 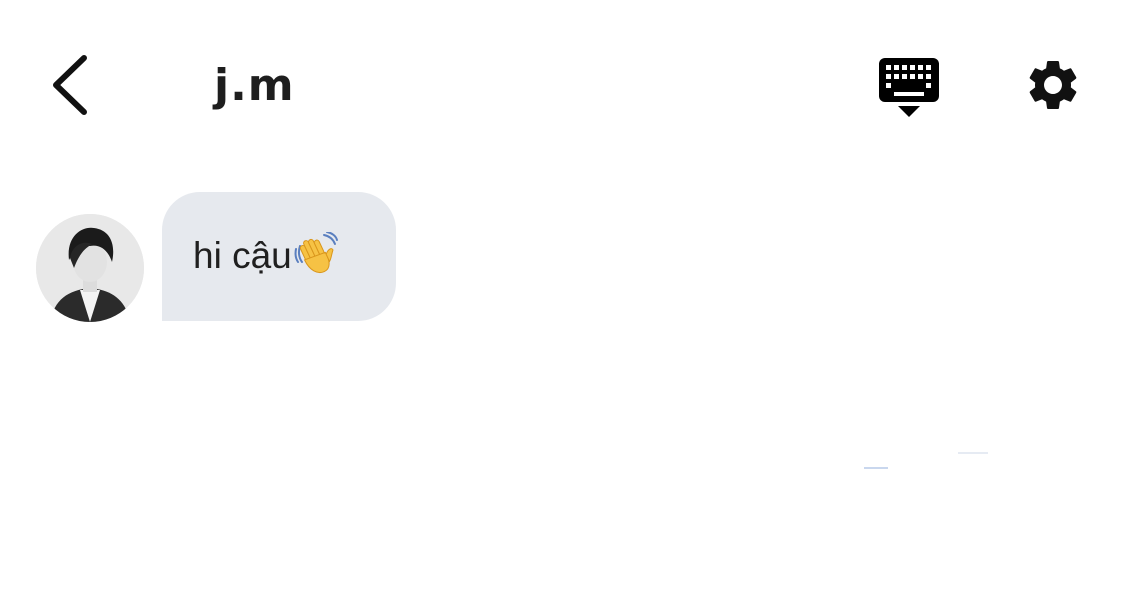 I want to click on avatar-photo, so click(x=90, y=268).